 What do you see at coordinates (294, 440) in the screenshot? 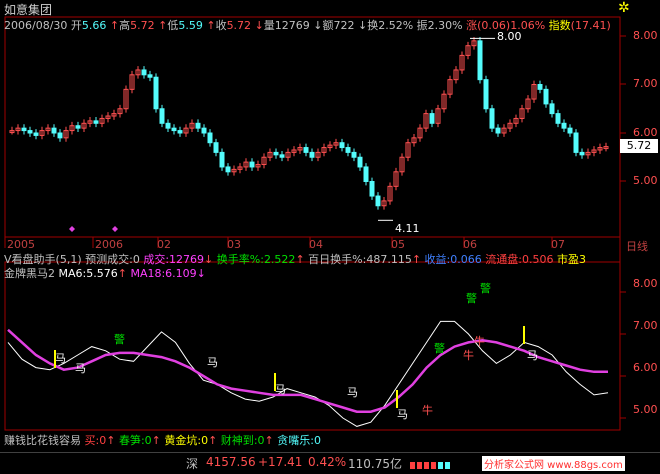
I see `greedy-label: 贪嘴乐` at bounding box center [294, 440].